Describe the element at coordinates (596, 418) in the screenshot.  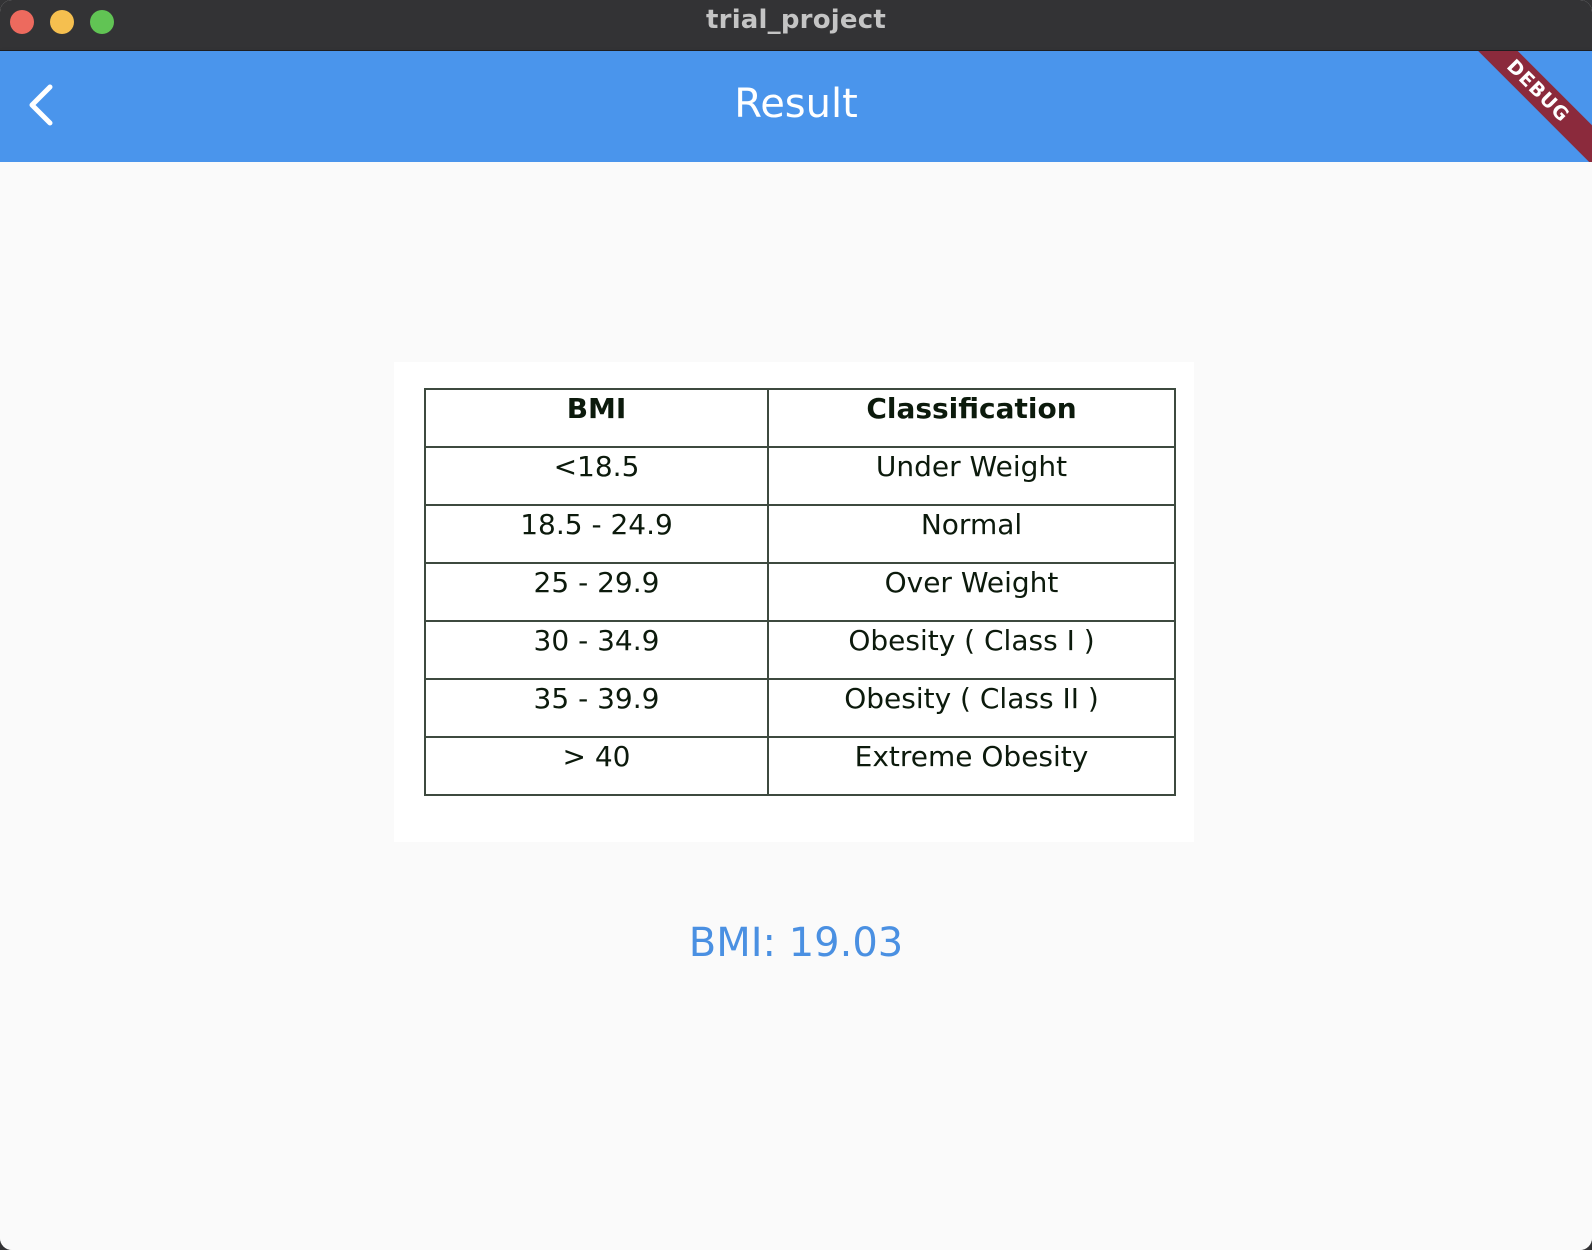
I see `table-header-bmi: BMI` at that location.